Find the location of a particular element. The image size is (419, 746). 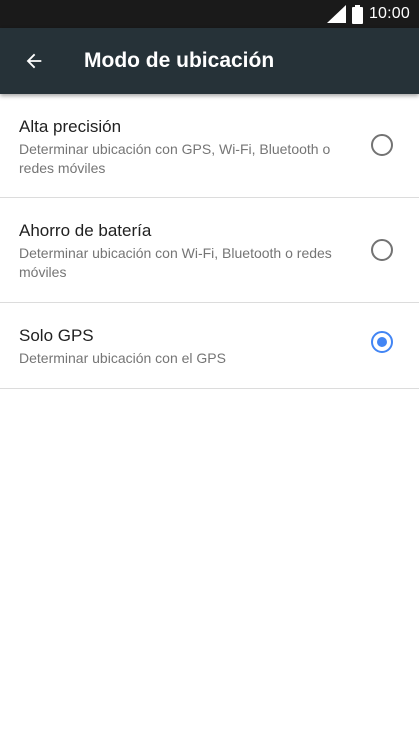

radio-gps-only is located at coordinates (382, 342).